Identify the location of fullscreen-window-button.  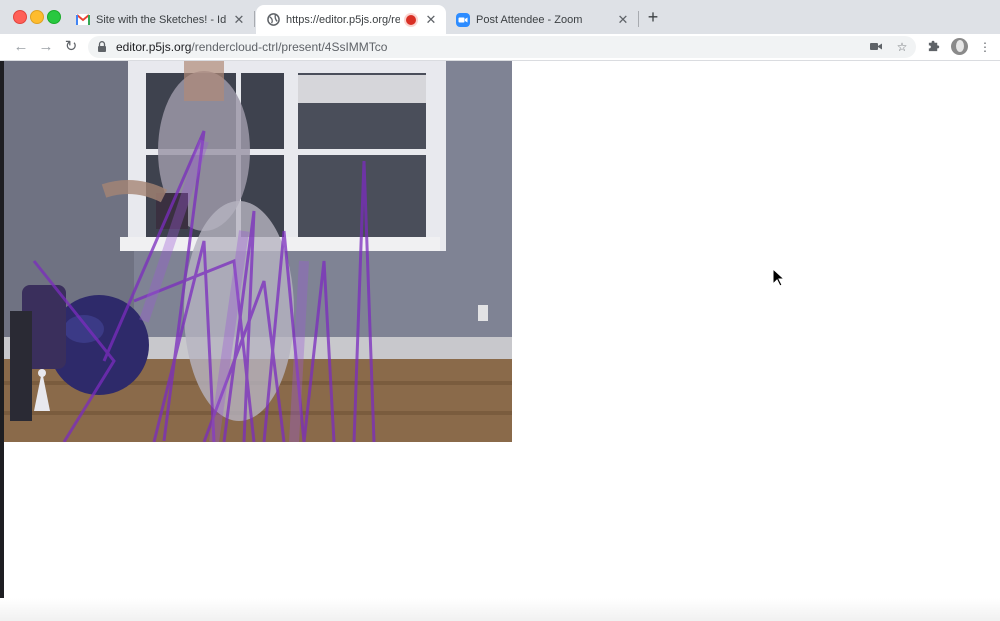
(54, 17).